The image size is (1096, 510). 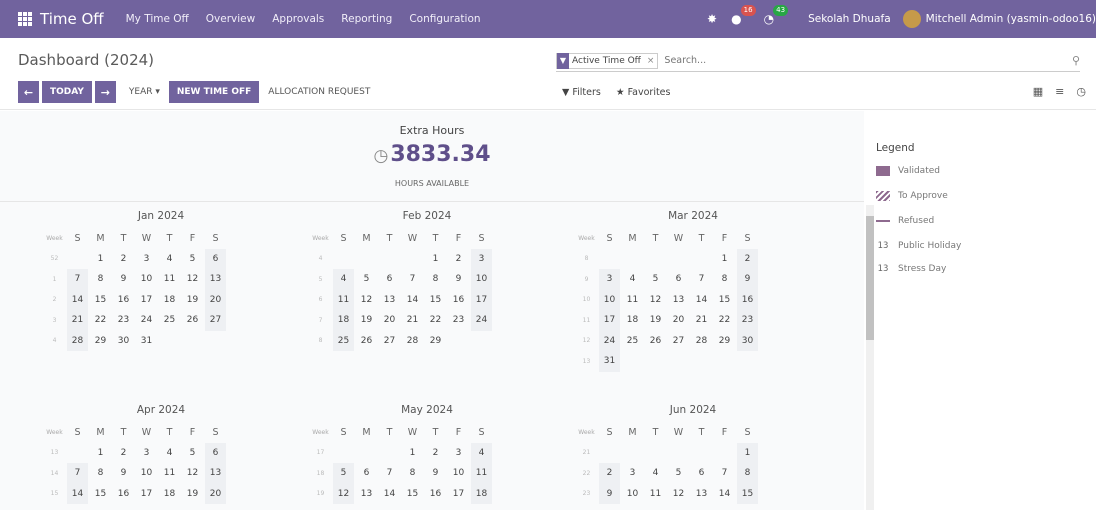 I want to click on prev-button: ←, so click(x=28, y=92).